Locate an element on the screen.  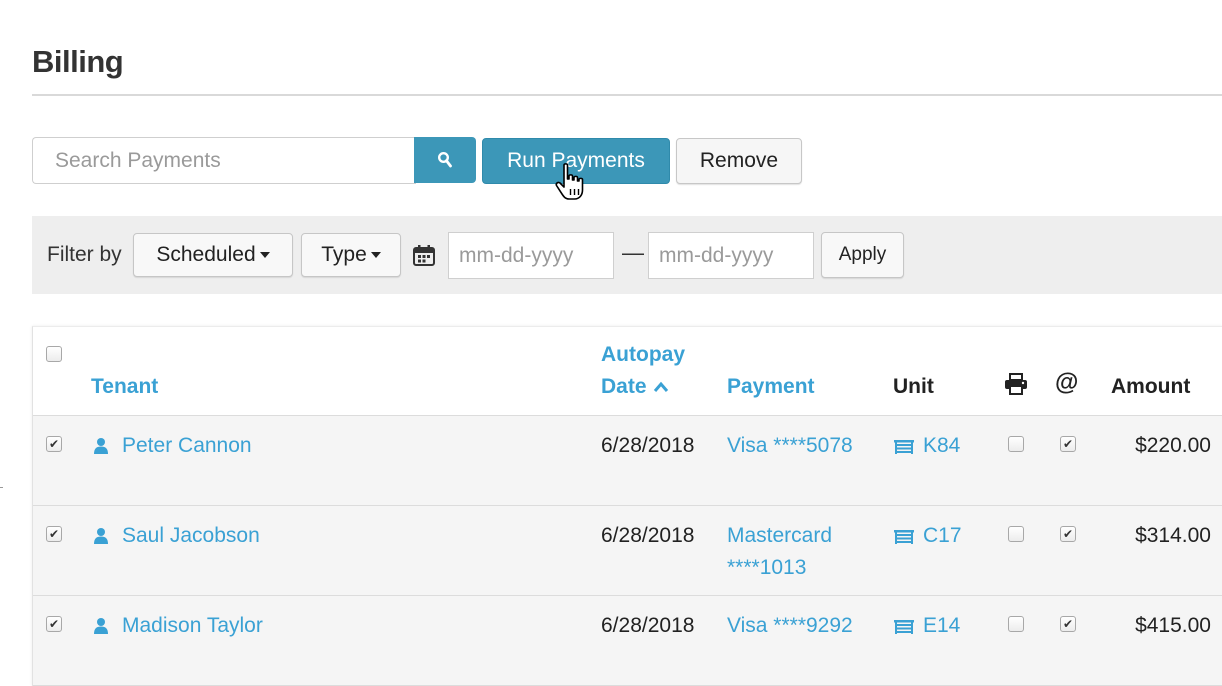
payment-method-line2: ****1013 is located at coordinates (767, 567).